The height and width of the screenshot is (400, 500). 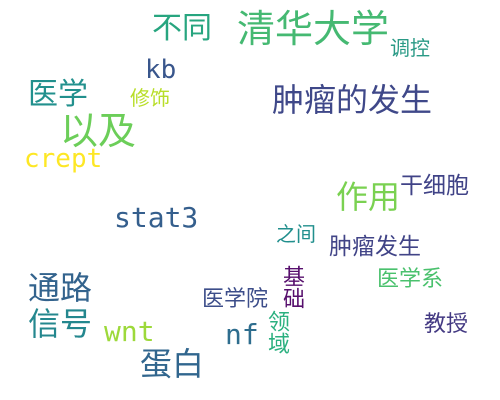 I want to click on word-butong: 不同, so click(x=182, y=28).